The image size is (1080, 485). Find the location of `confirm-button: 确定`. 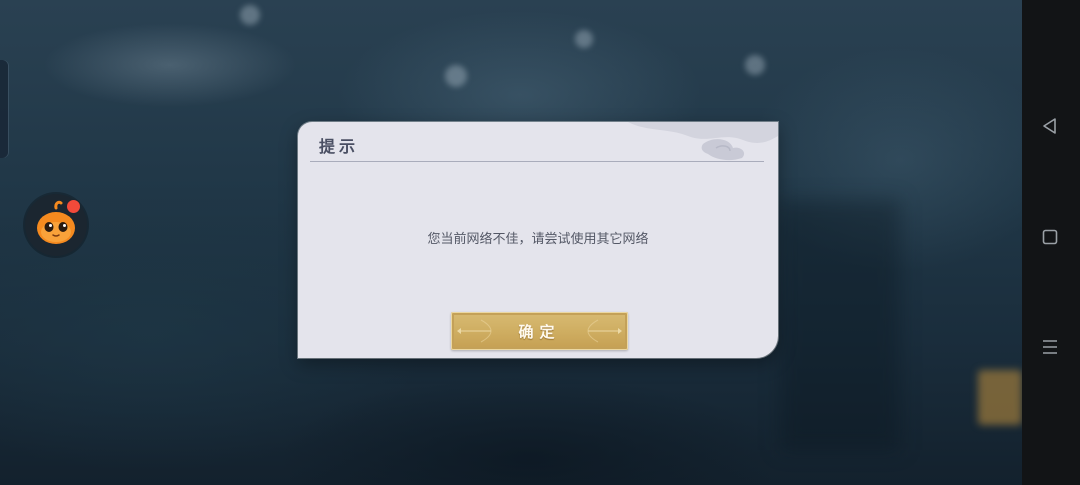

confirm-button: 确定 is located at coordinates (539, 331).